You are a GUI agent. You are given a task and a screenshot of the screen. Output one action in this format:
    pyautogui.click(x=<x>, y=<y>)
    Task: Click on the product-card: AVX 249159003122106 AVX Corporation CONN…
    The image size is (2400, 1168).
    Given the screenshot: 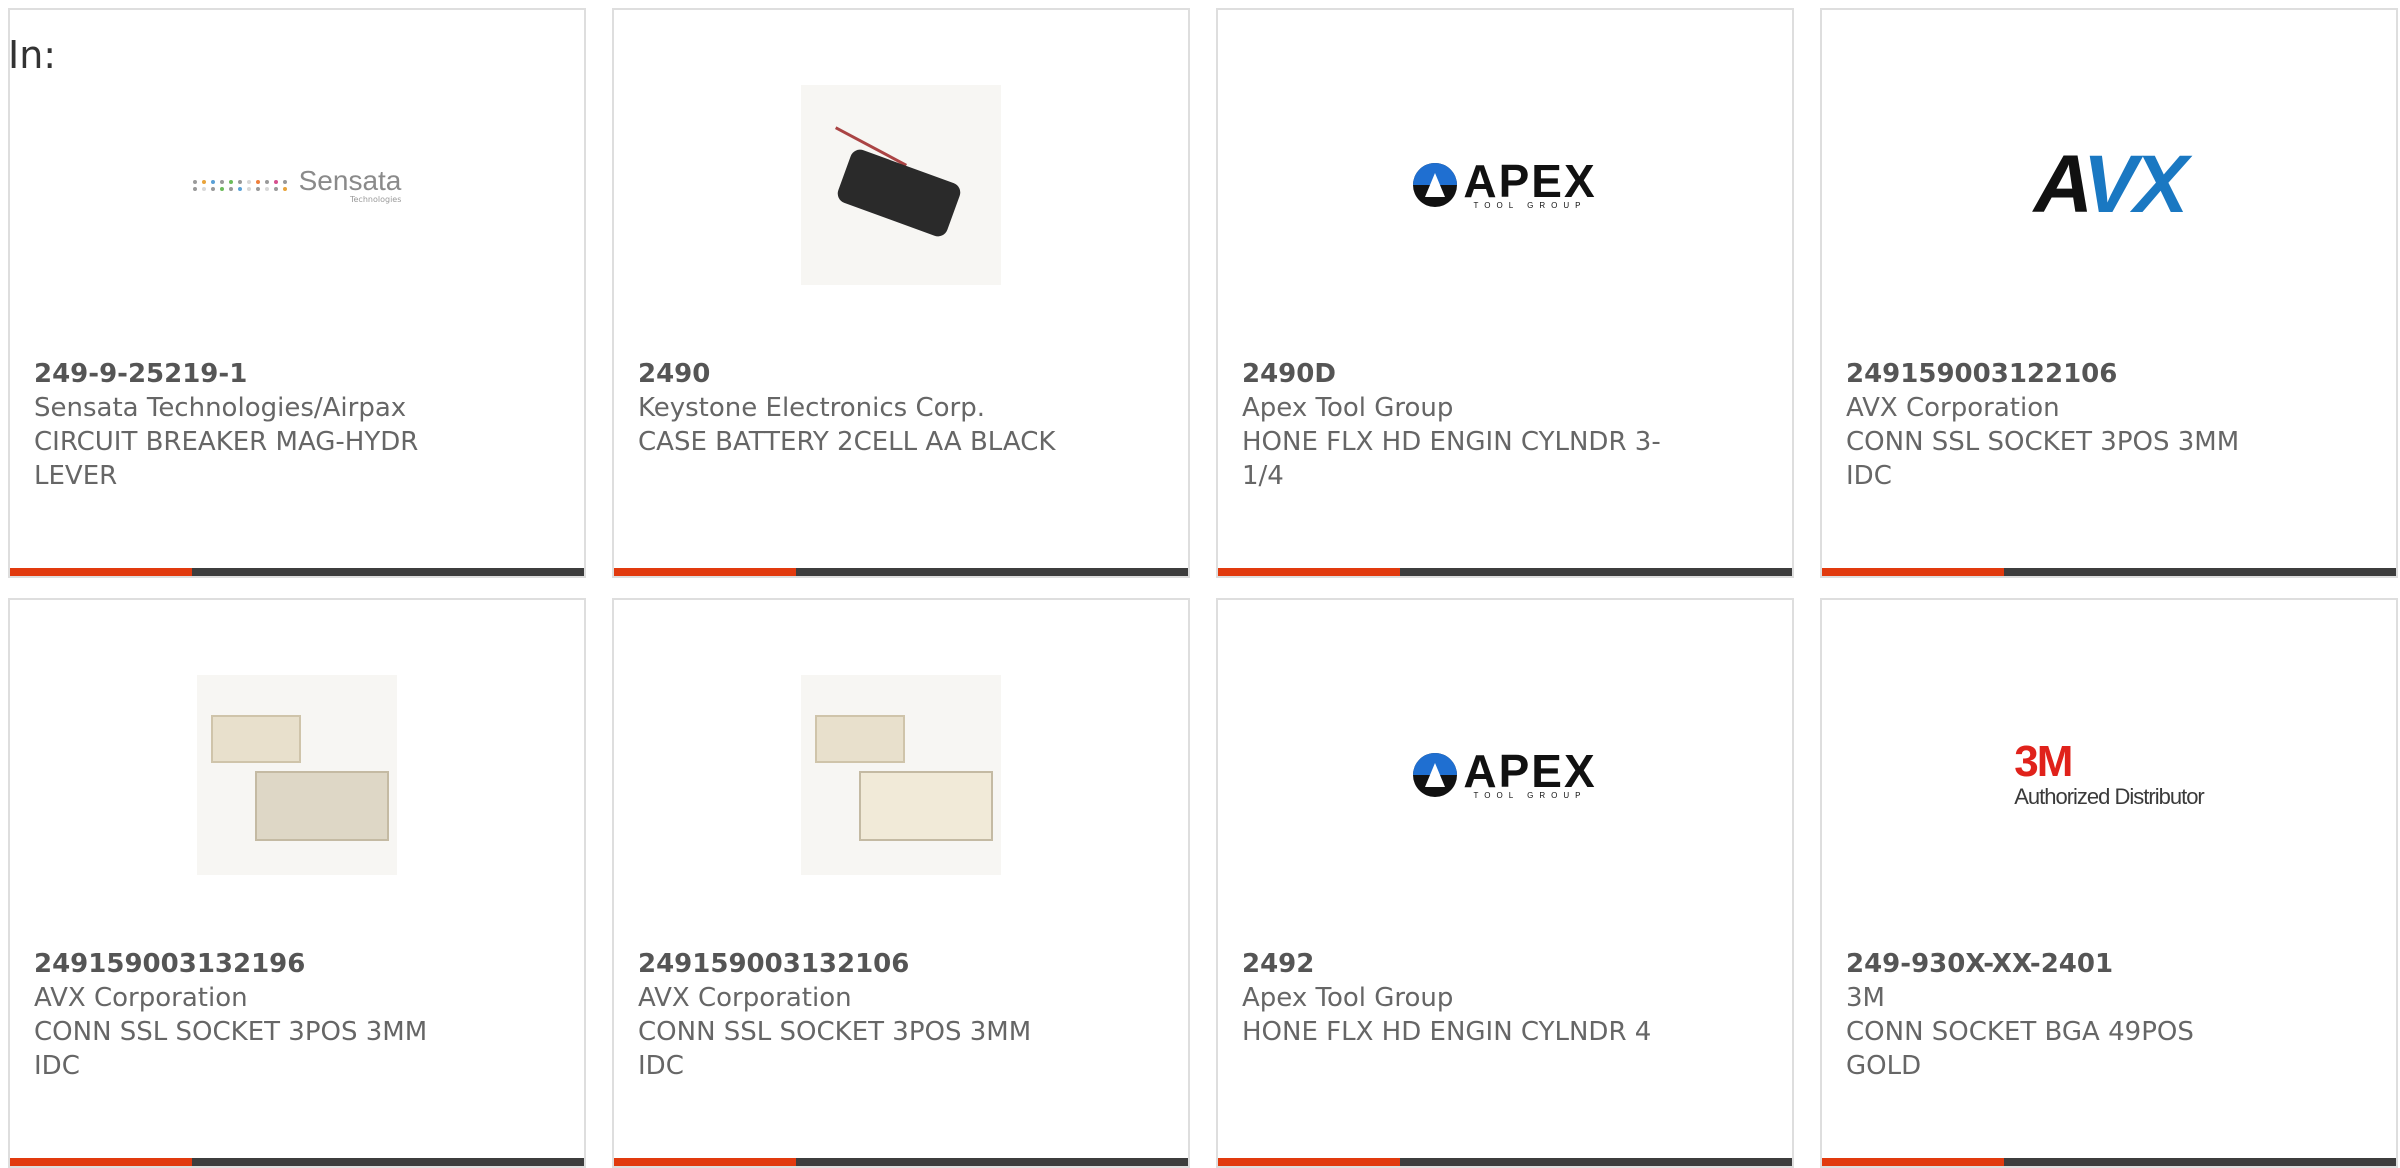 What is the action you would take?
    pyautogui.click(x=2109, y=293)
    